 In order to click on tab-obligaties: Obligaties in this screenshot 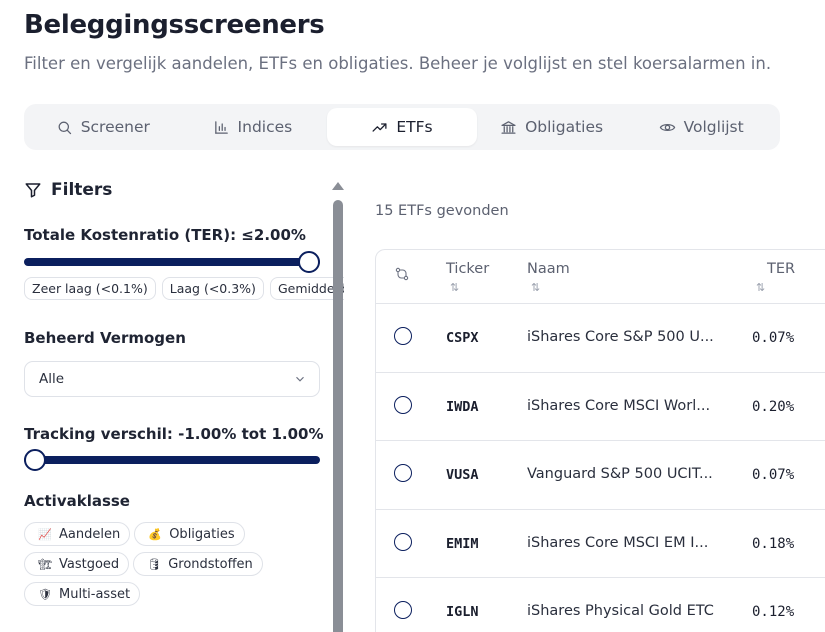, I will do `click(552, 127)`.